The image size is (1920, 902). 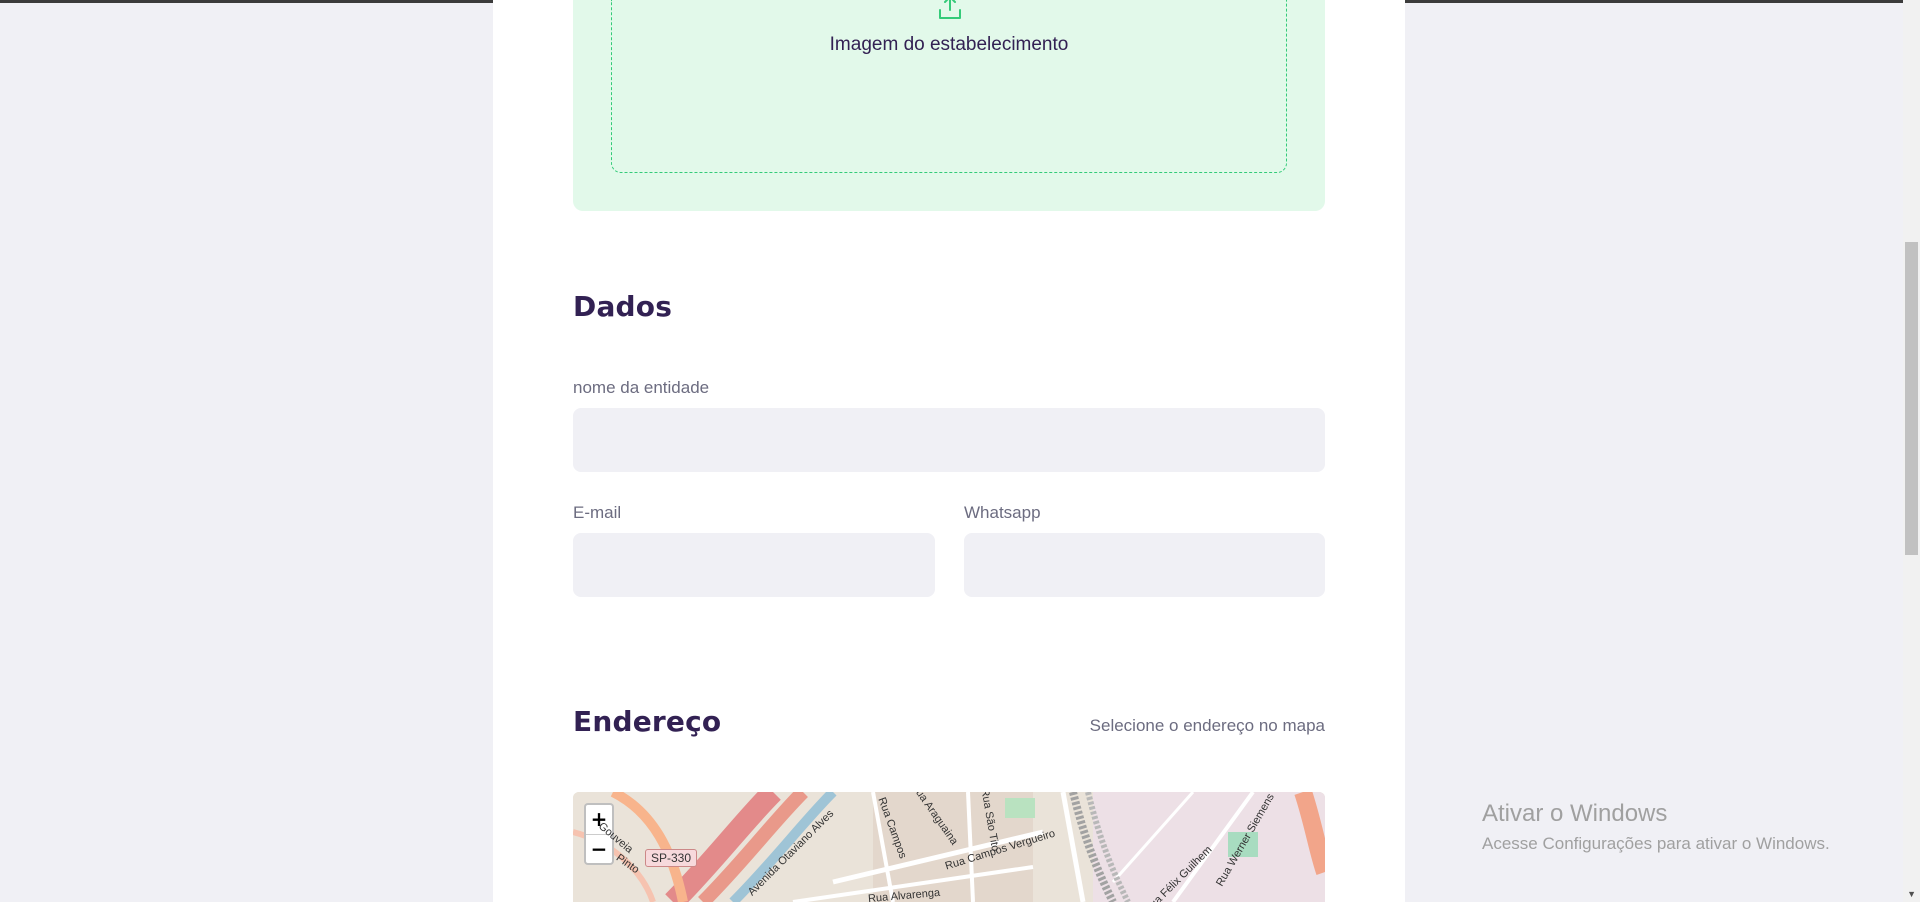 What do you see at coordinates (949, 86) in the screenshot?
I see `image-dropzone: Imagem do estabelecimento` at bounding box center [949, 86].